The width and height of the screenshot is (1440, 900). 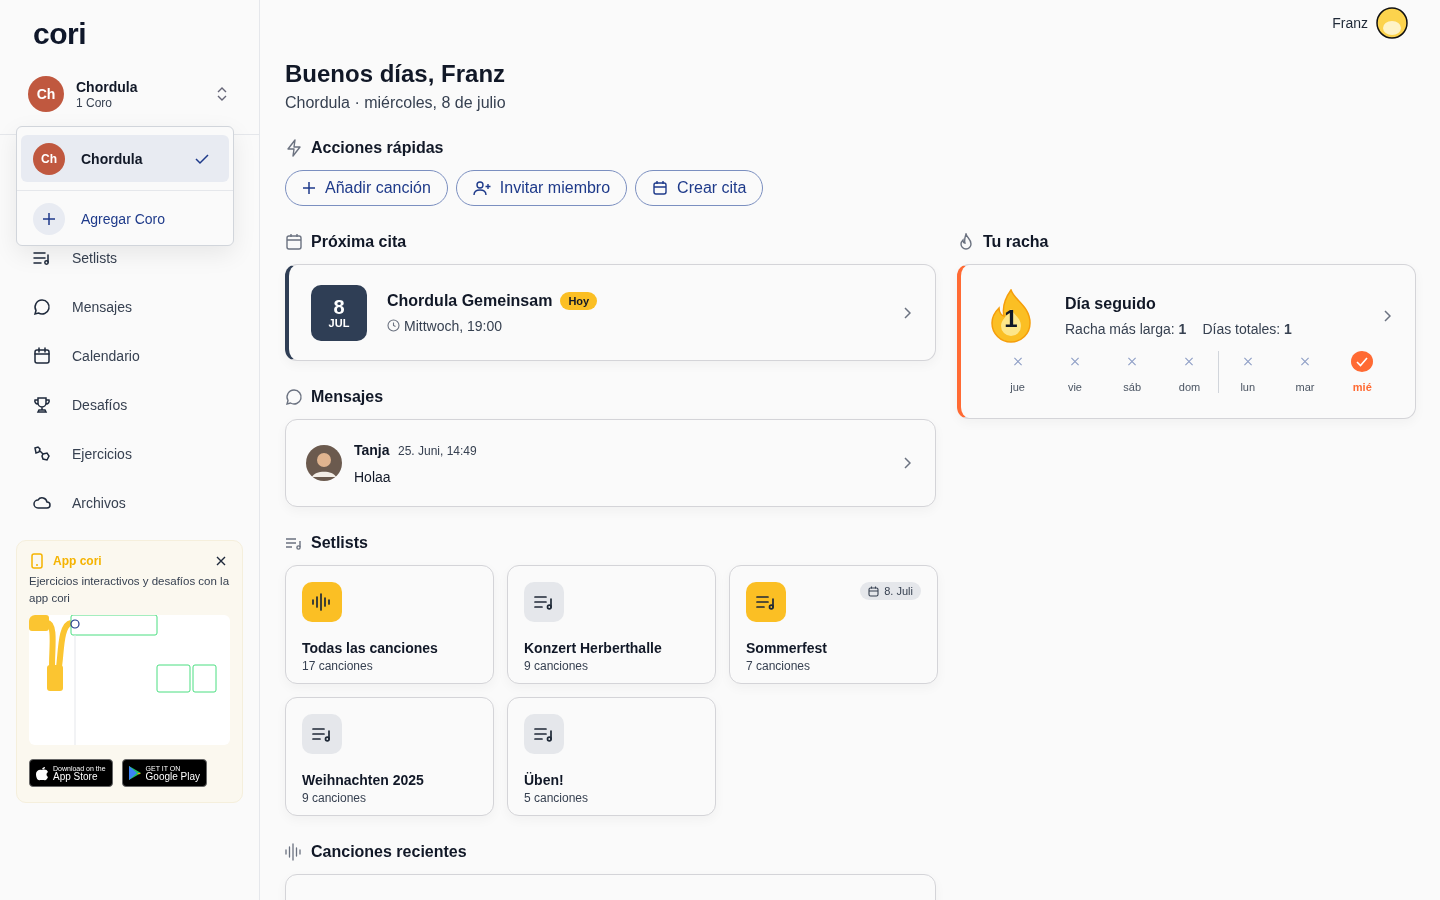 What do you see at coordinates (173, 776) in the screenshot?
I see `store-name: Google Play` at bounding box center [173, 776].